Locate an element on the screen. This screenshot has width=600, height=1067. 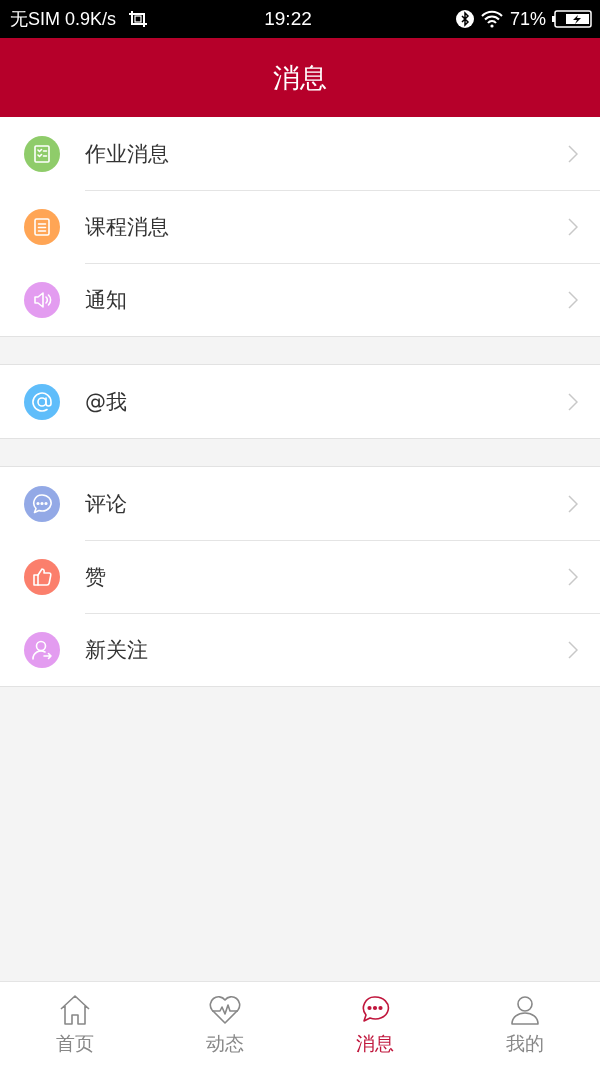
nav-tab: 动态 is located at coordinates (225, 1024).